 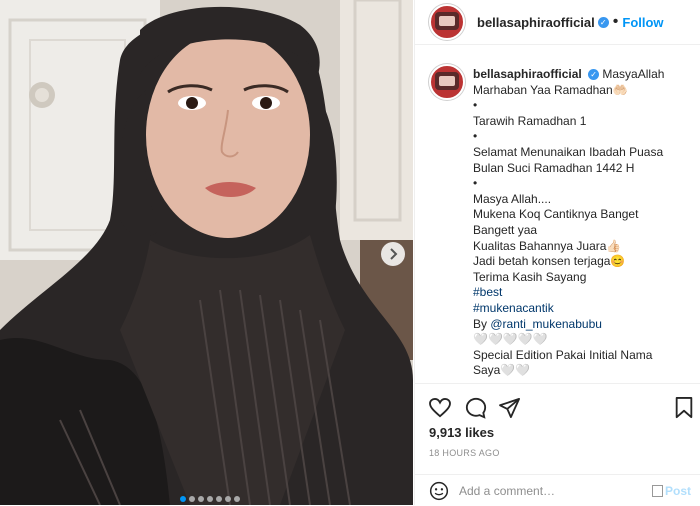 What do you see at coordinates (633, 74) in the screenshot?
I see `caption-line: MasyaAllah` at bounding box center [633, 74].